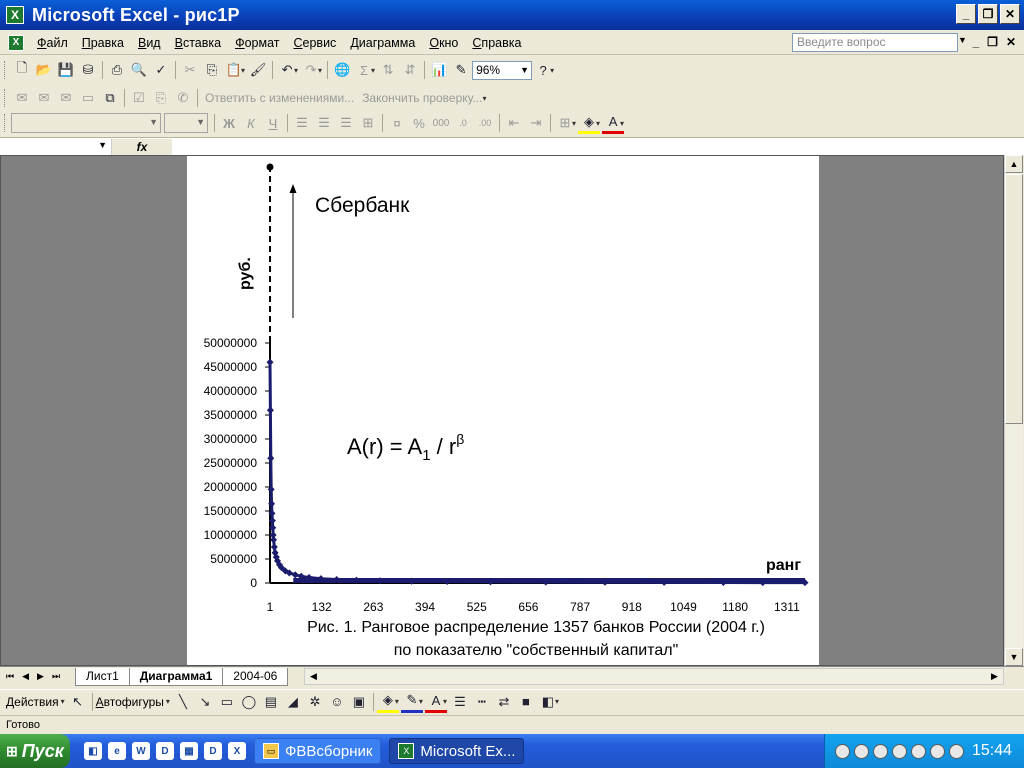 This screenshot has width=1024, height=768. Describe the element at coordinates (1014, 164) in the screenshot. I see `scroll-up-icon: ▲` at that location.